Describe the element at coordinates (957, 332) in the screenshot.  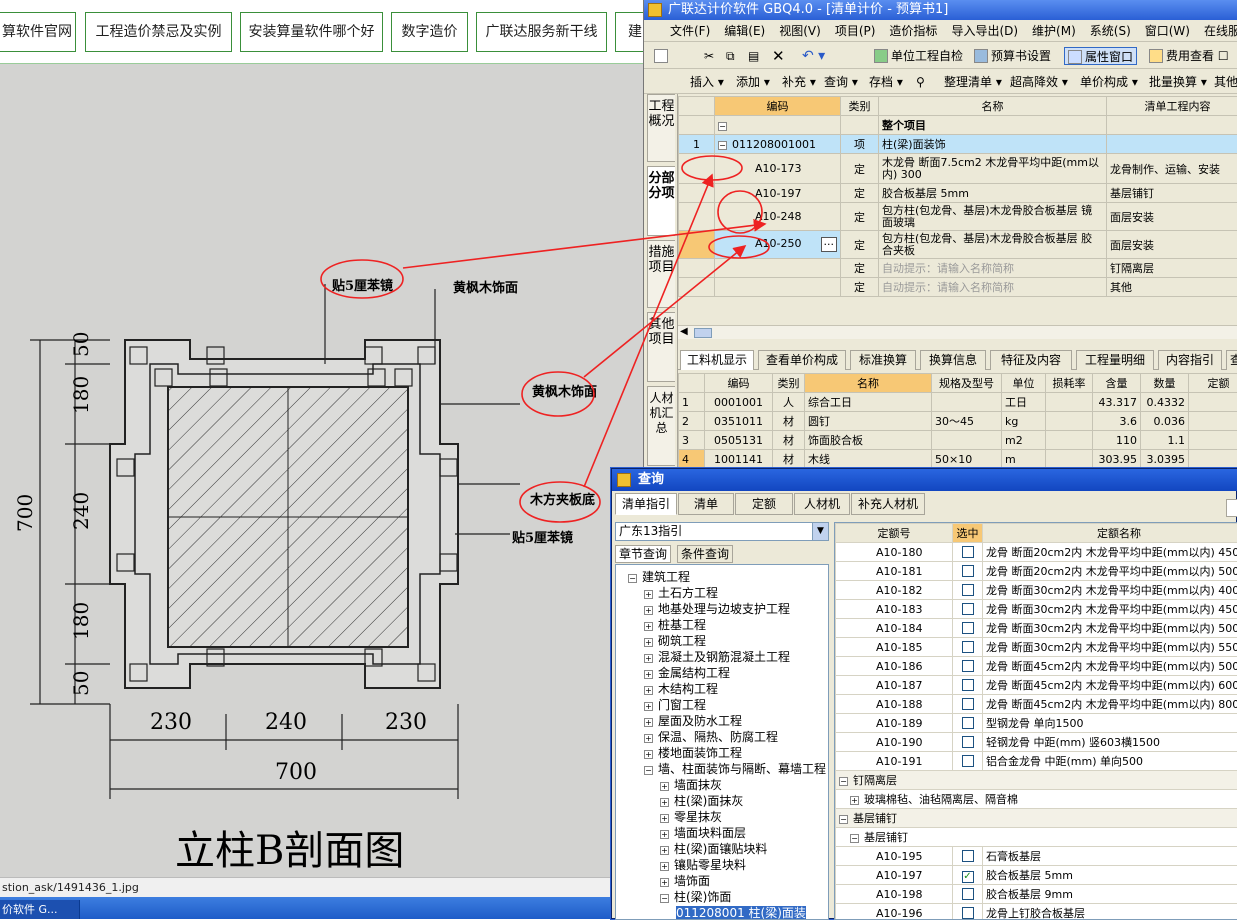
I see `horizontal-scrollbar: ◀` at that location.